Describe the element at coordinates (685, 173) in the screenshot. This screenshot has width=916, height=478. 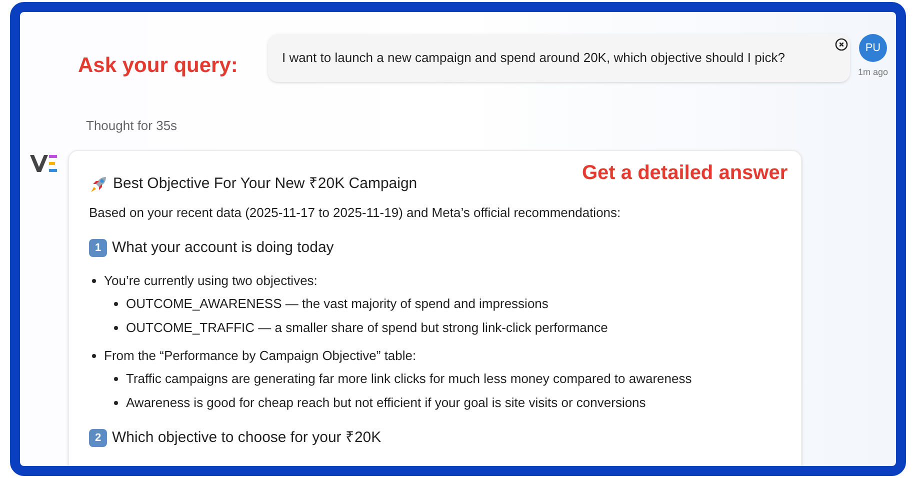
I see `annotation-label: Get a detailed answer` at that location.